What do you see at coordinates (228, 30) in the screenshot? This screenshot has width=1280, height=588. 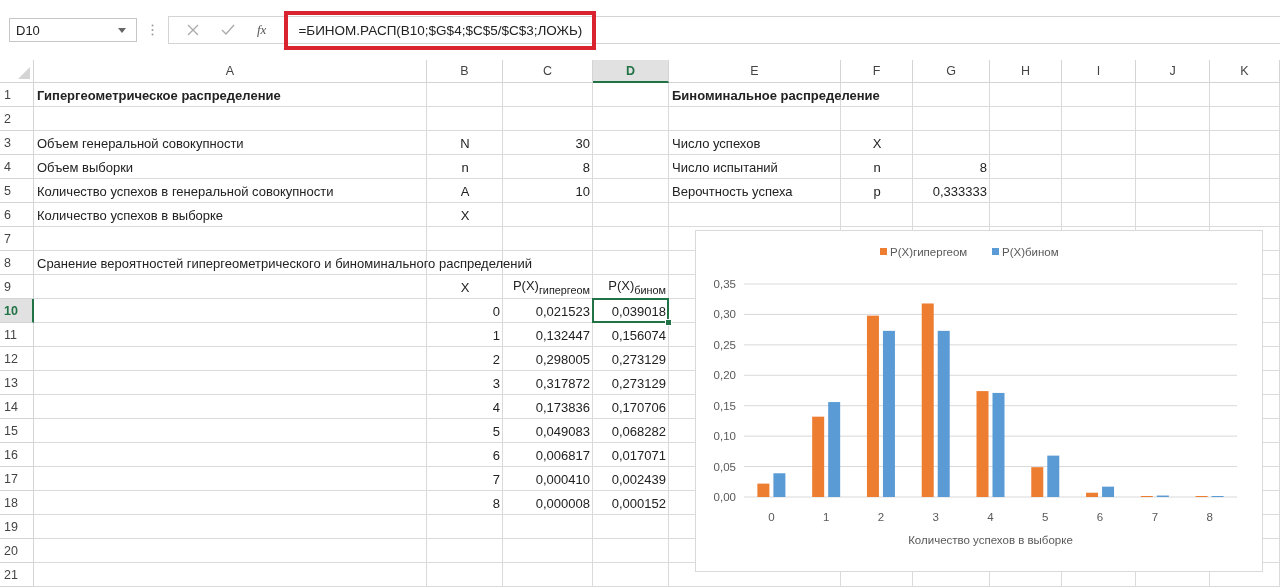 I see `check-icon` at bounding box center [228, 30].